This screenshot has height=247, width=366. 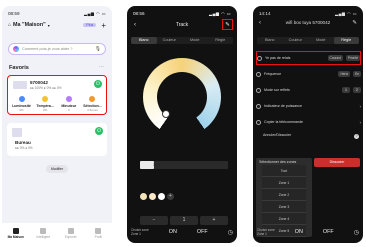 What do you see at coordinates (139, 13) in the screenshot?
I see `status-time: 08:56` at bounding box center [139, 13].